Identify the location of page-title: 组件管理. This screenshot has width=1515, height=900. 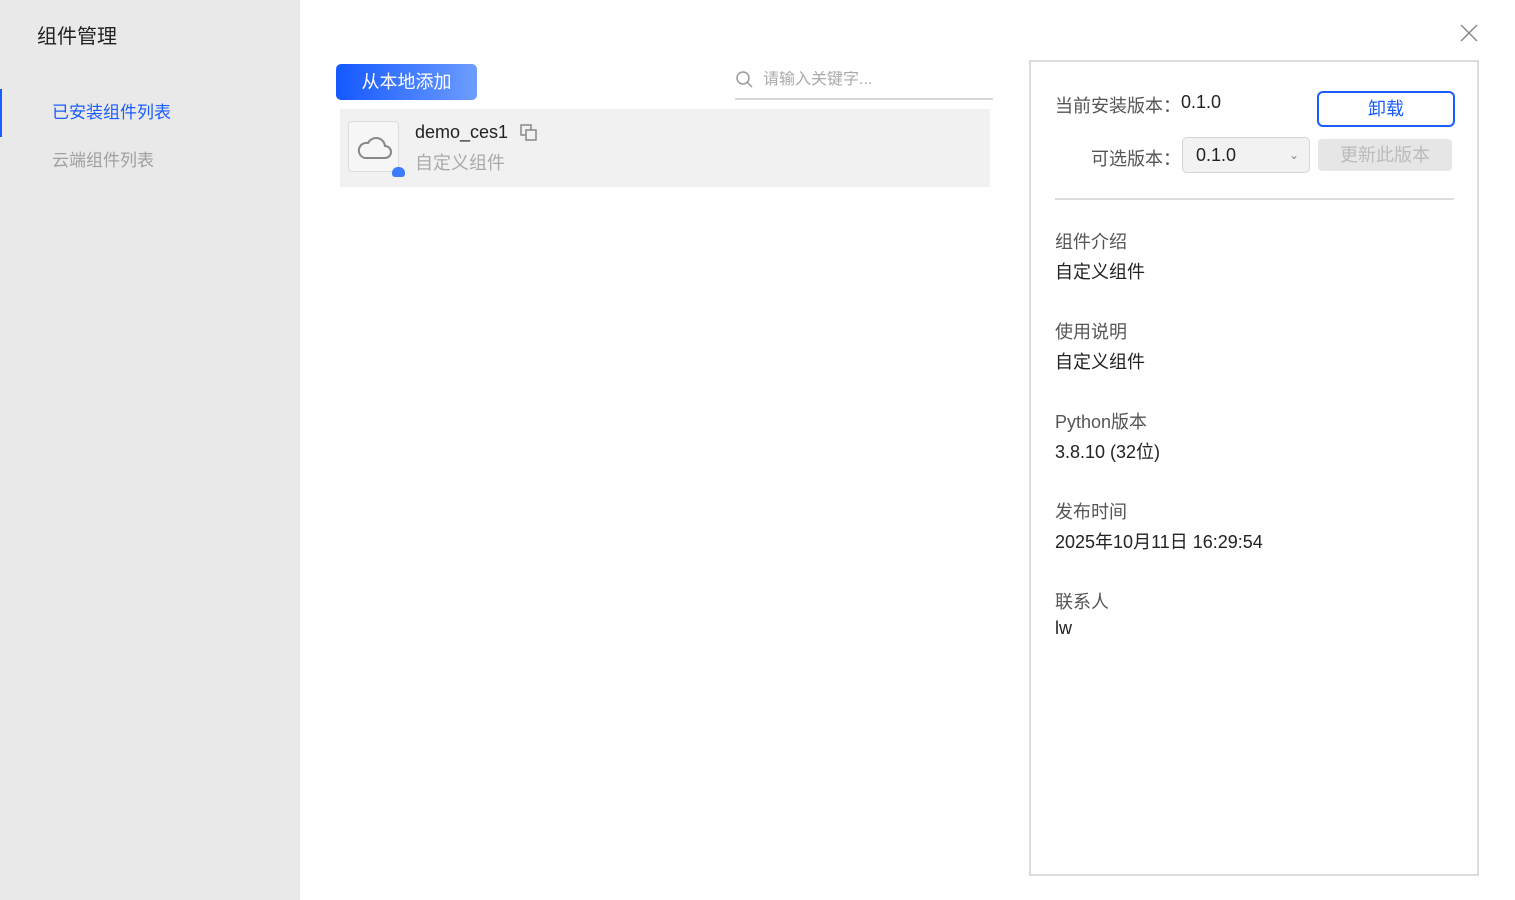
(77, 37).